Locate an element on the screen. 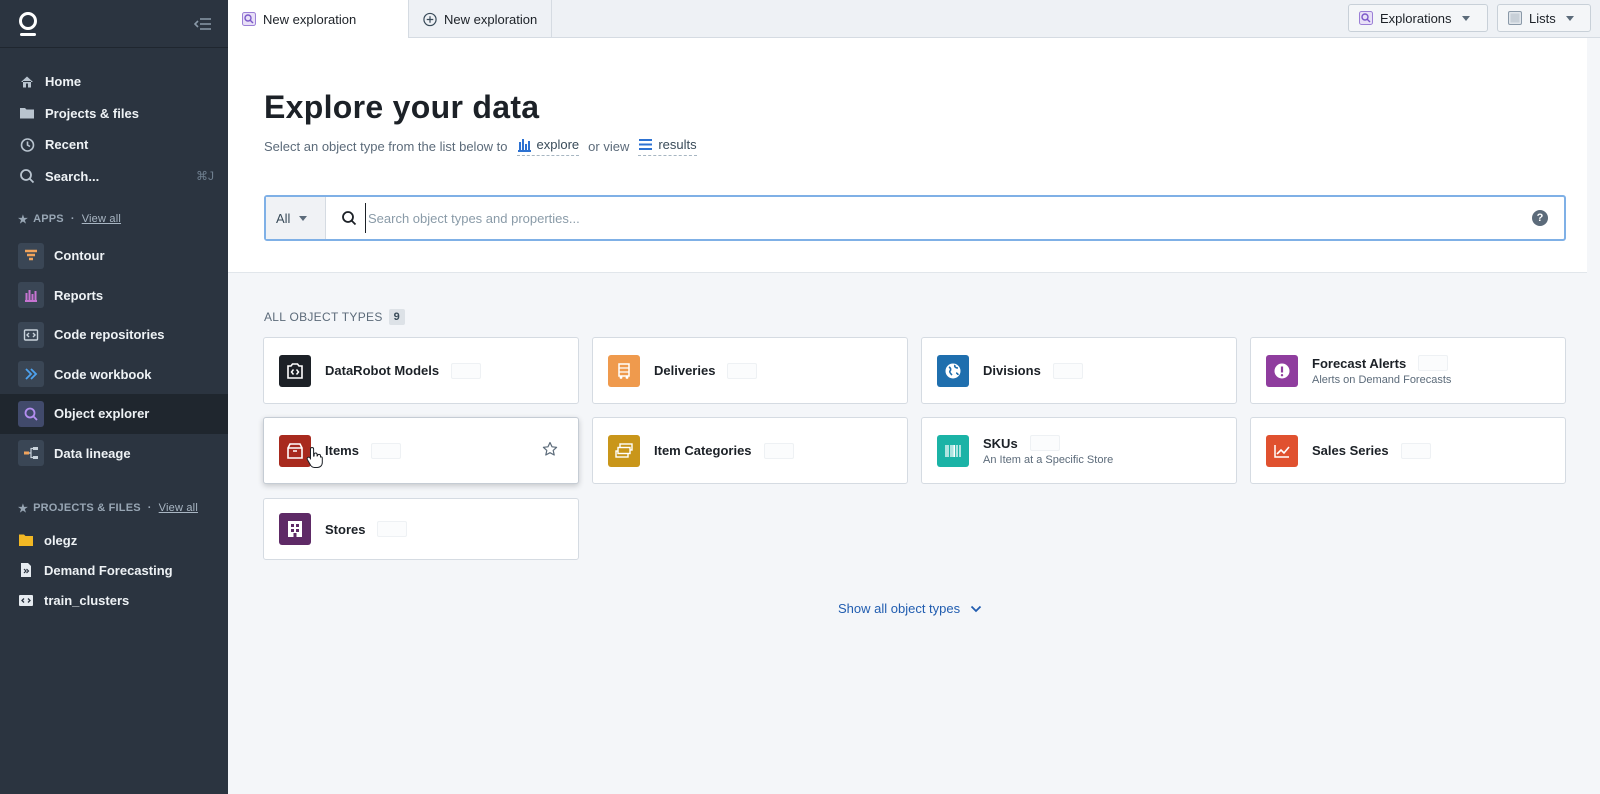 The height and width of the screenshot is (794, 1600). tab-label: New exploration is located at coordinates (491, 19).